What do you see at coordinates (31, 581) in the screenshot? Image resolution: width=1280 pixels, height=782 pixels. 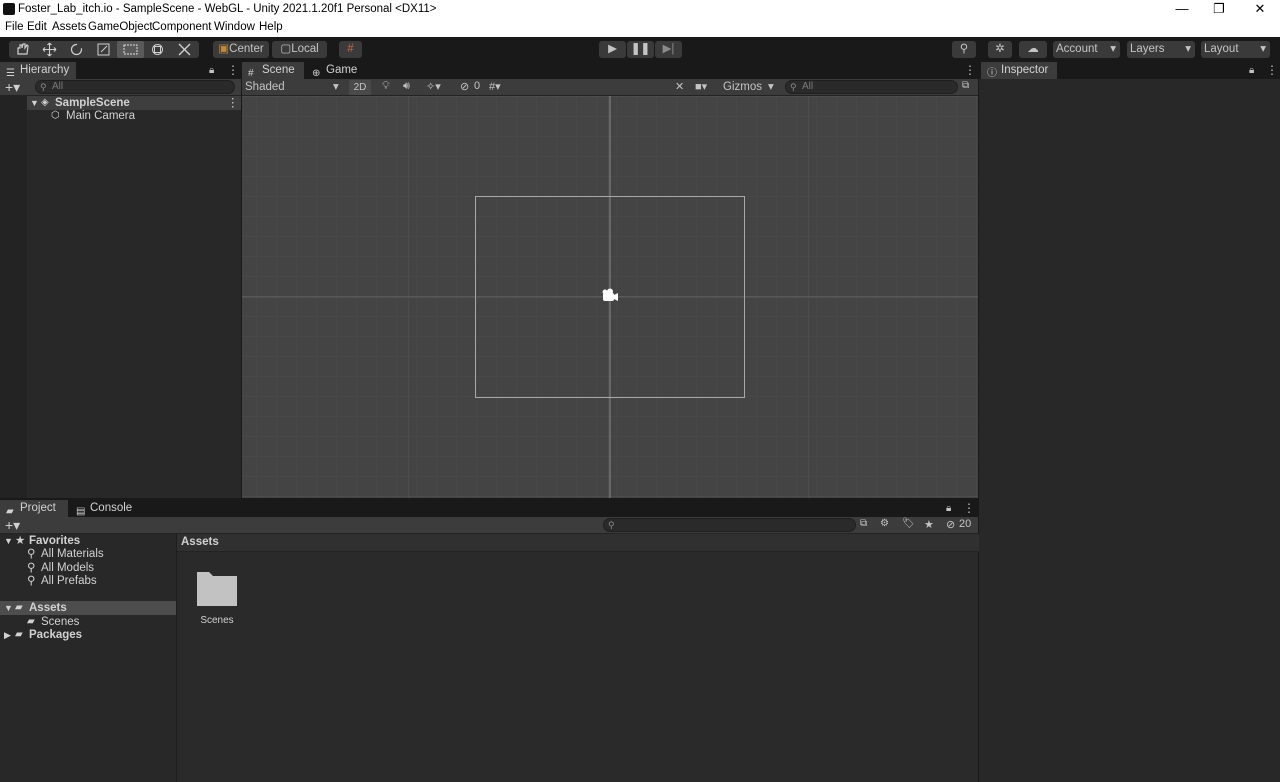 I see `search-icon: ⚲` at bounding box center [31, 581].